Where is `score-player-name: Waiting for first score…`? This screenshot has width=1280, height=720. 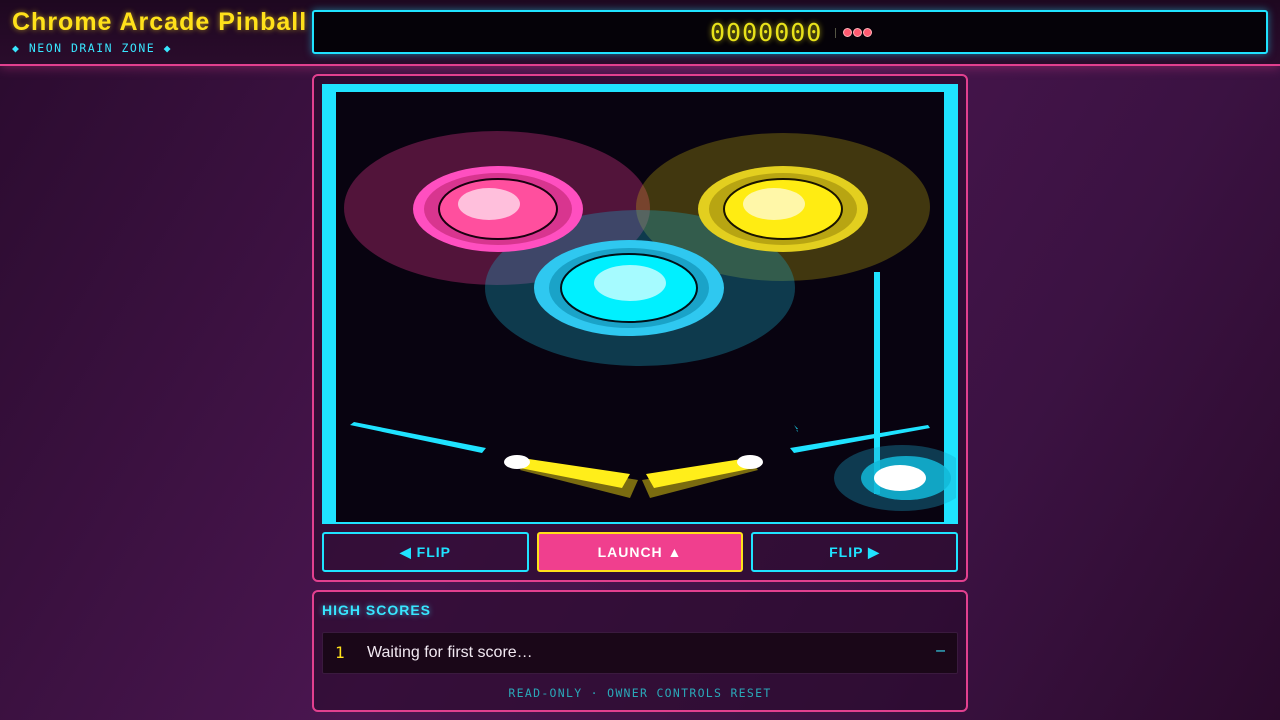
score-player-name: Waiting for first score… is located at coordinates (450, 652).